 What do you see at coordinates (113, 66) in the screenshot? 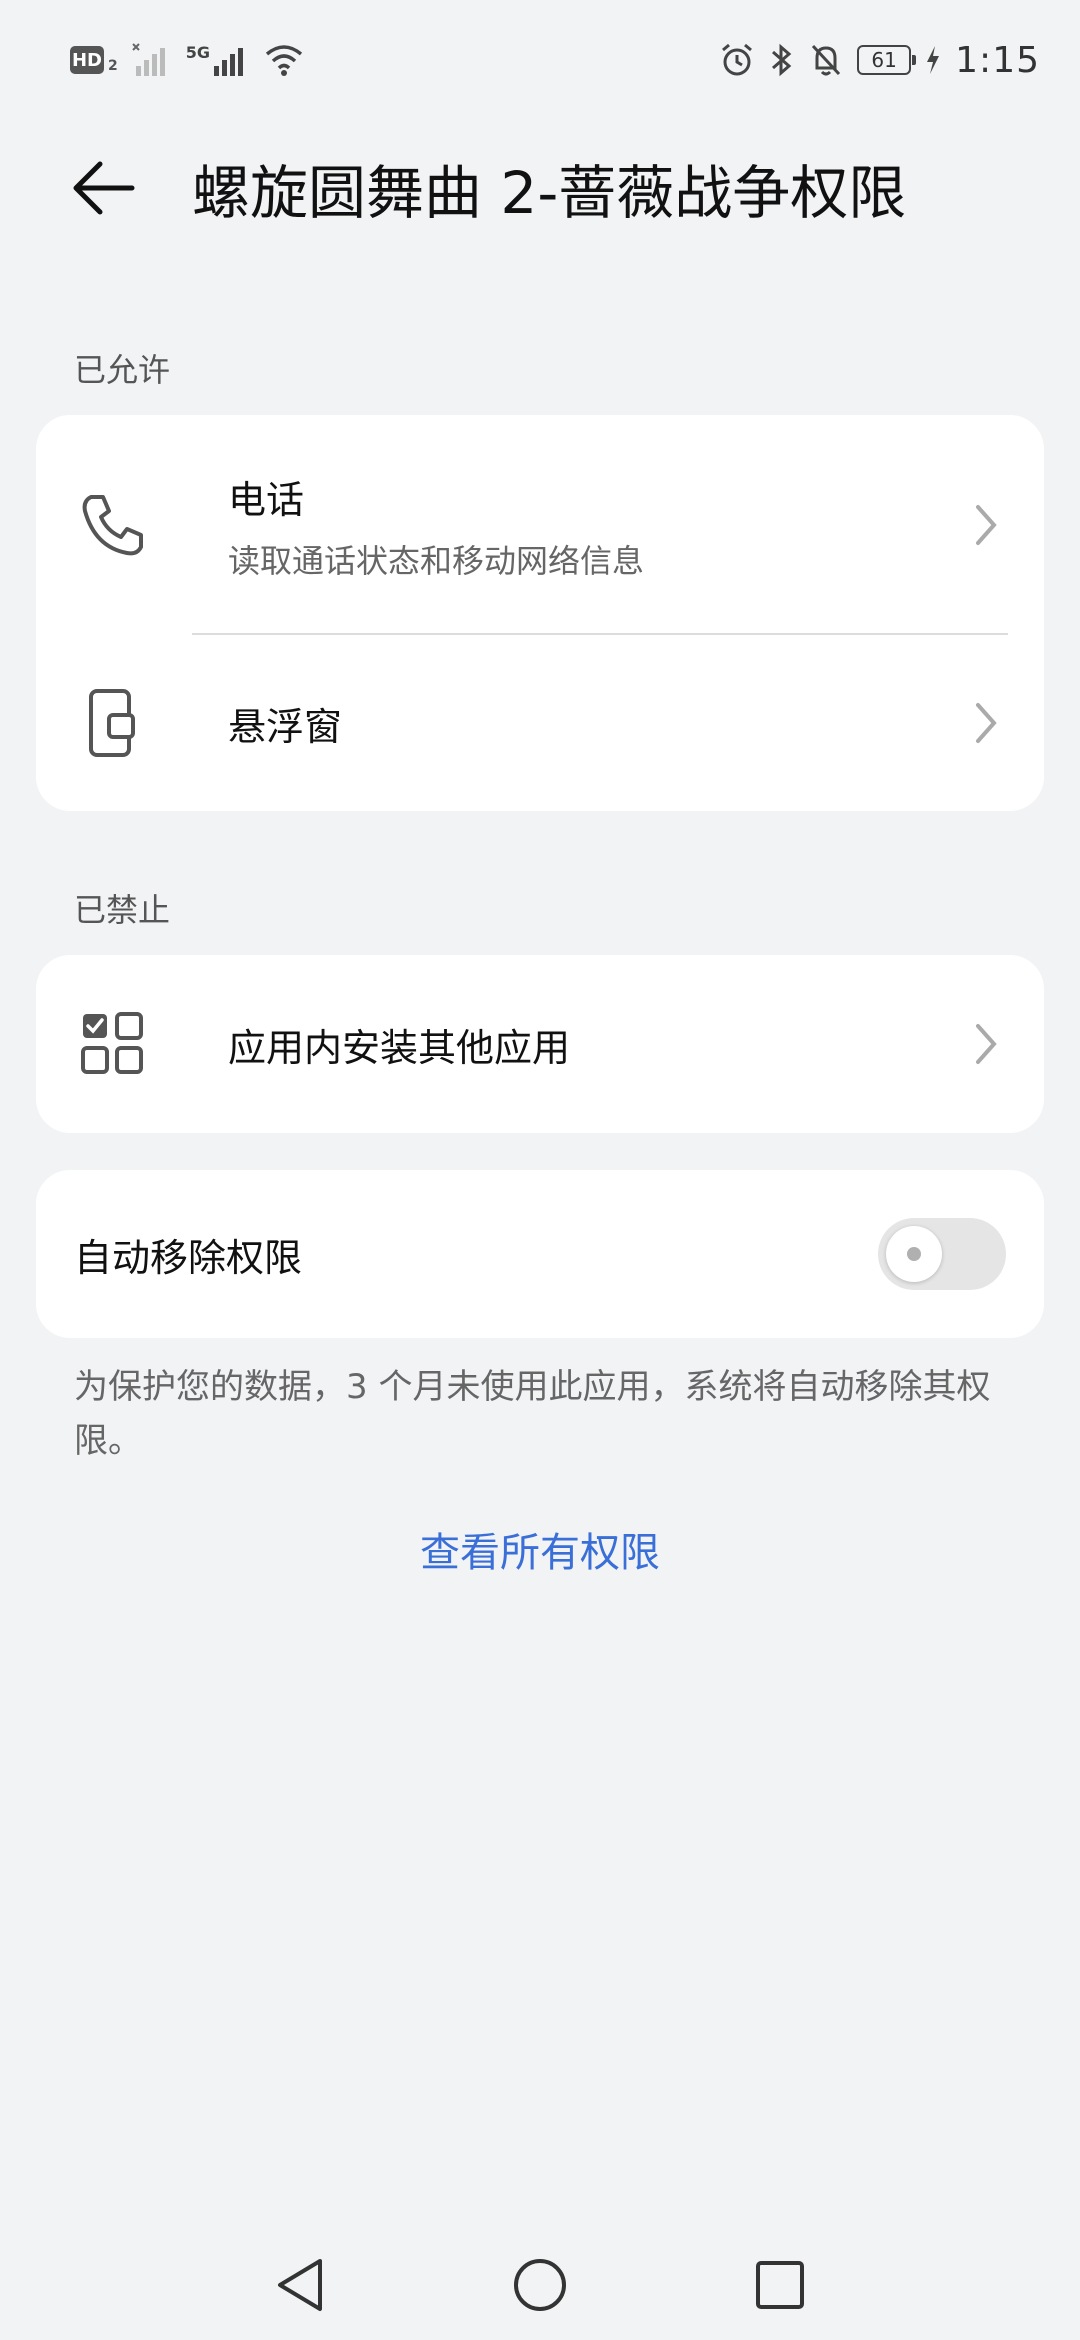
I see `hd-sub-label: 2` at bounding box center [113, 66].